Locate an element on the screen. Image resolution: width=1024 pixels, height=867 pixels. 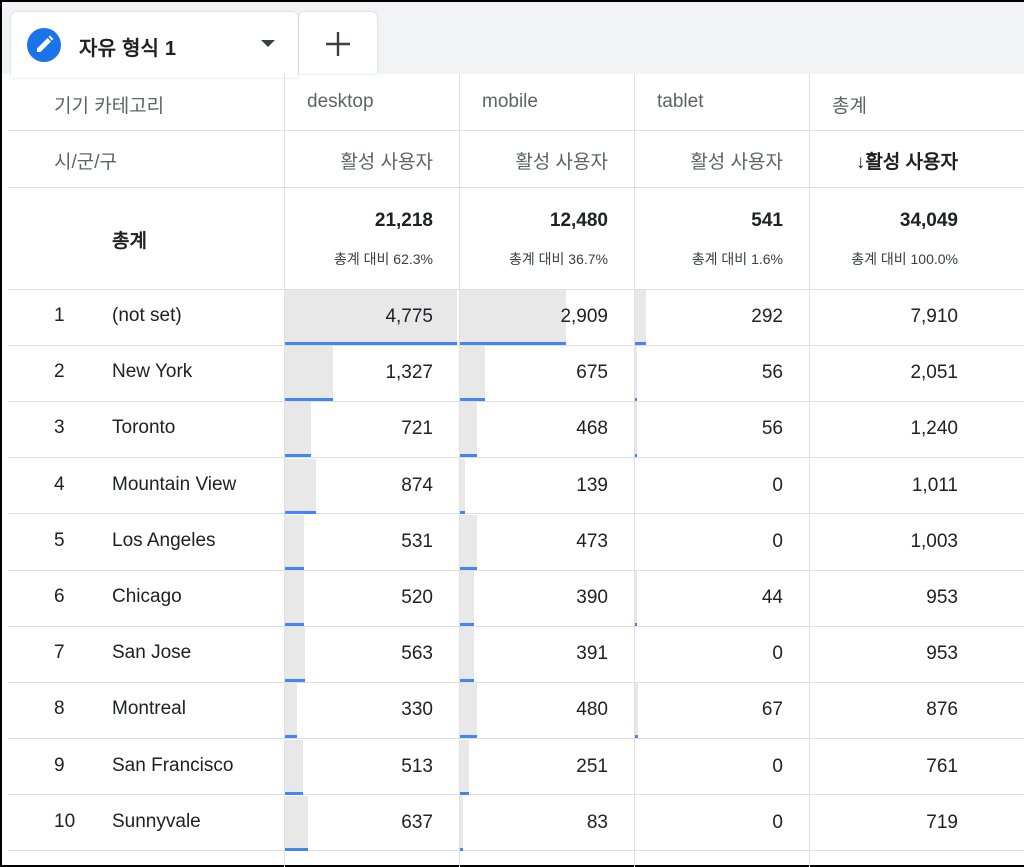
pencil-icon is located at coordinates (44, 45).